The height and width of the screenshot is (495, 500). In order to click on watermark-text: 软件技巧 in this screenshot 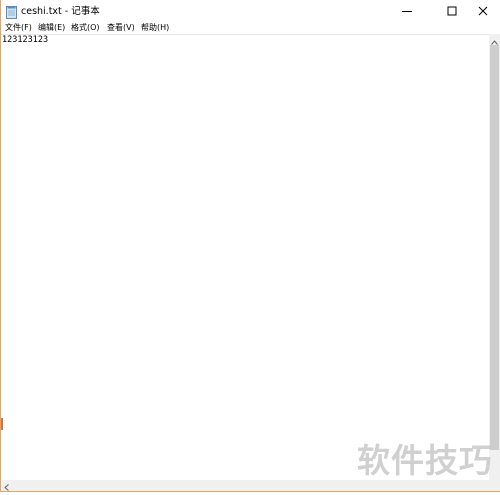, I will do `click(425, 460)`.